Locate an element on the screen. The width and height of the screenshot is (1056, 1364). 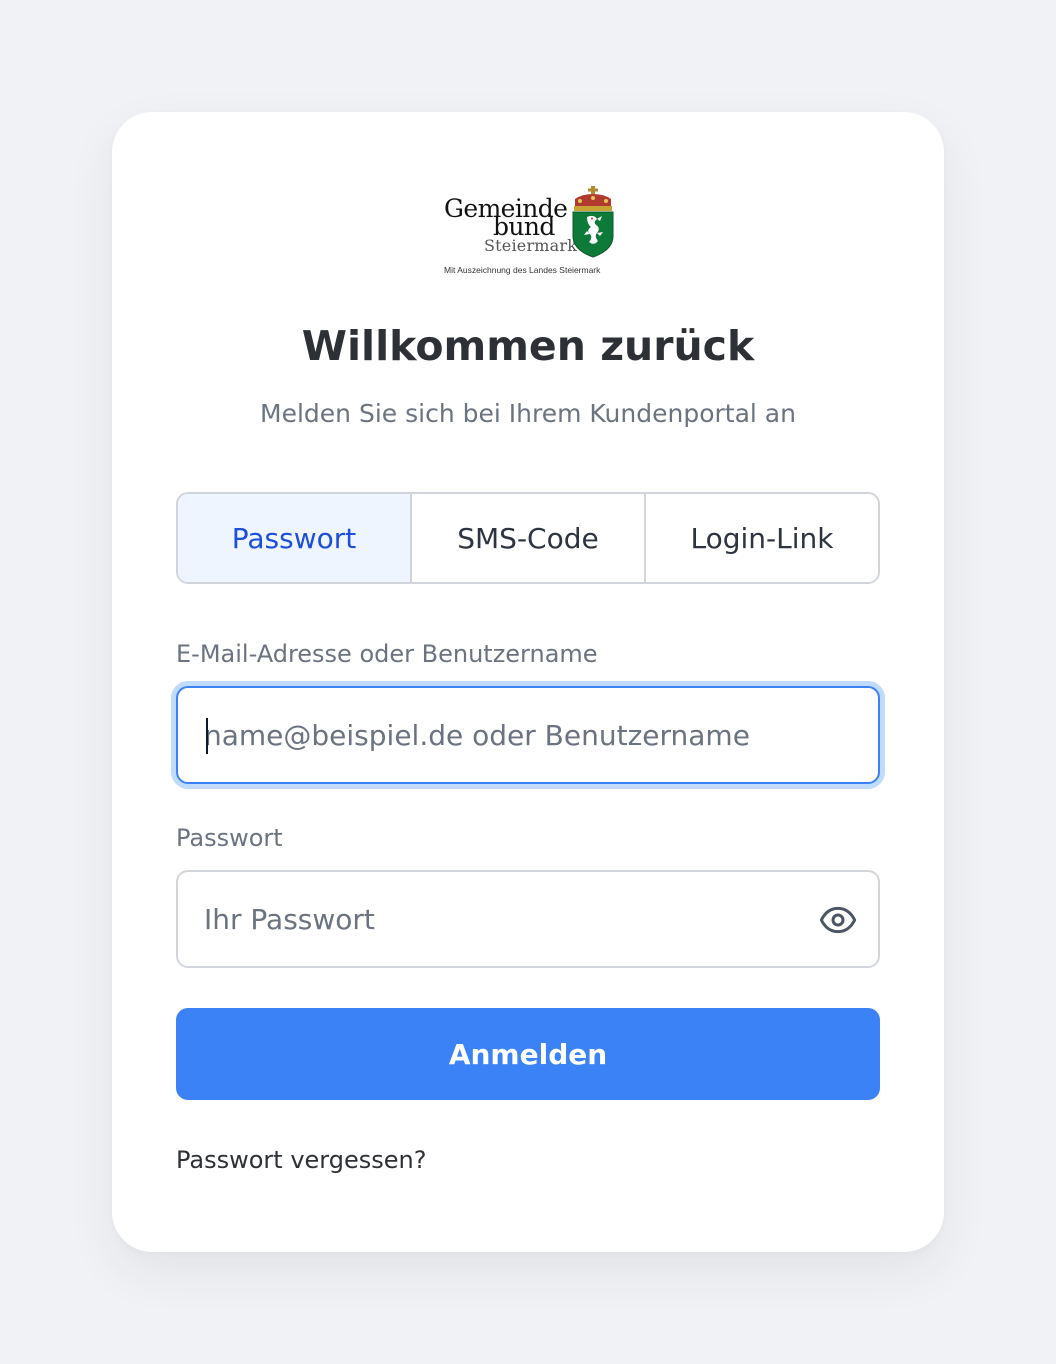
password-field-wrapper is located at coordinates (528, 919).